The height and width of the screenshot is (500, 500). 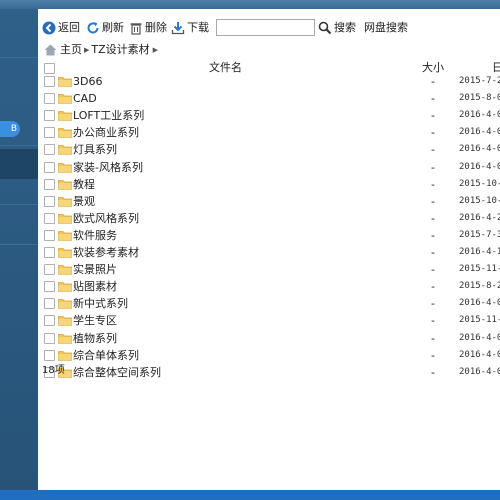 I want to click on file-row: 实景照片 - 2015-11-1, so click(x=269, y=269).